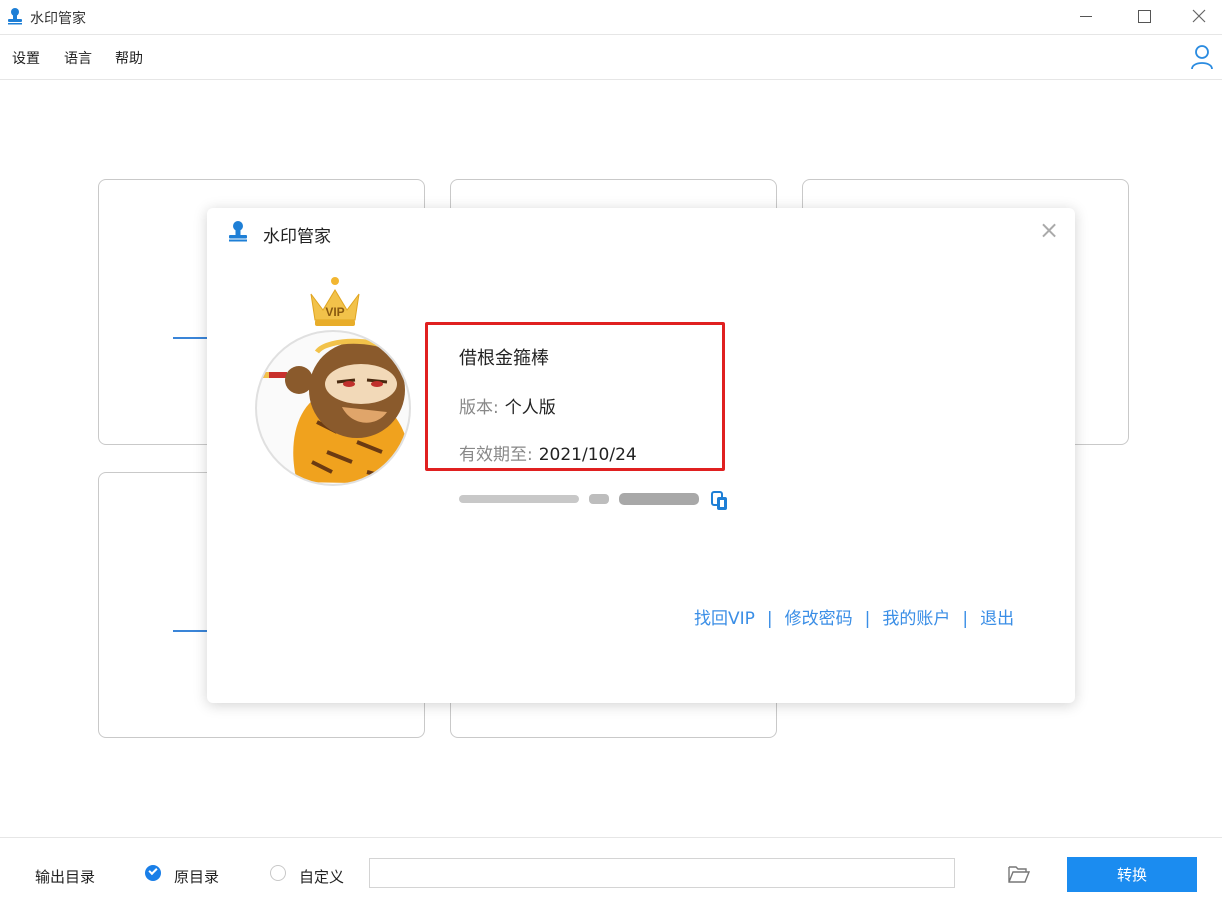 The image size is (1222, 902). What do you see at coordinates (819, 619) in the screenshot?
I see `change-password-link: 修改密码` at bounding box center [819, 619].